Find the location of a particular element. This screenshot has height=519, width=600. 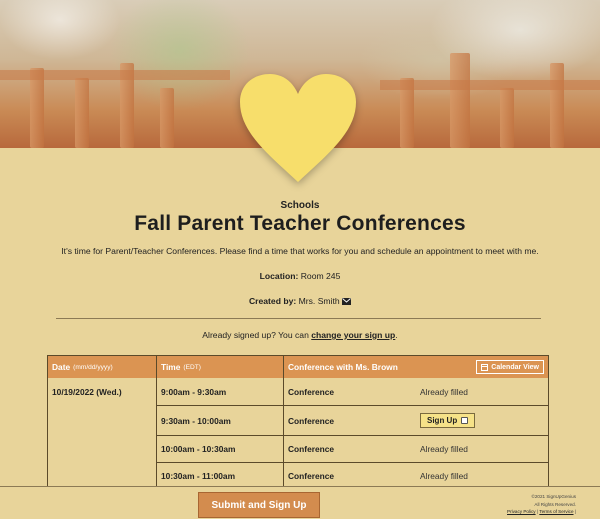

calendar-icon is located at coordinates (485, 367).